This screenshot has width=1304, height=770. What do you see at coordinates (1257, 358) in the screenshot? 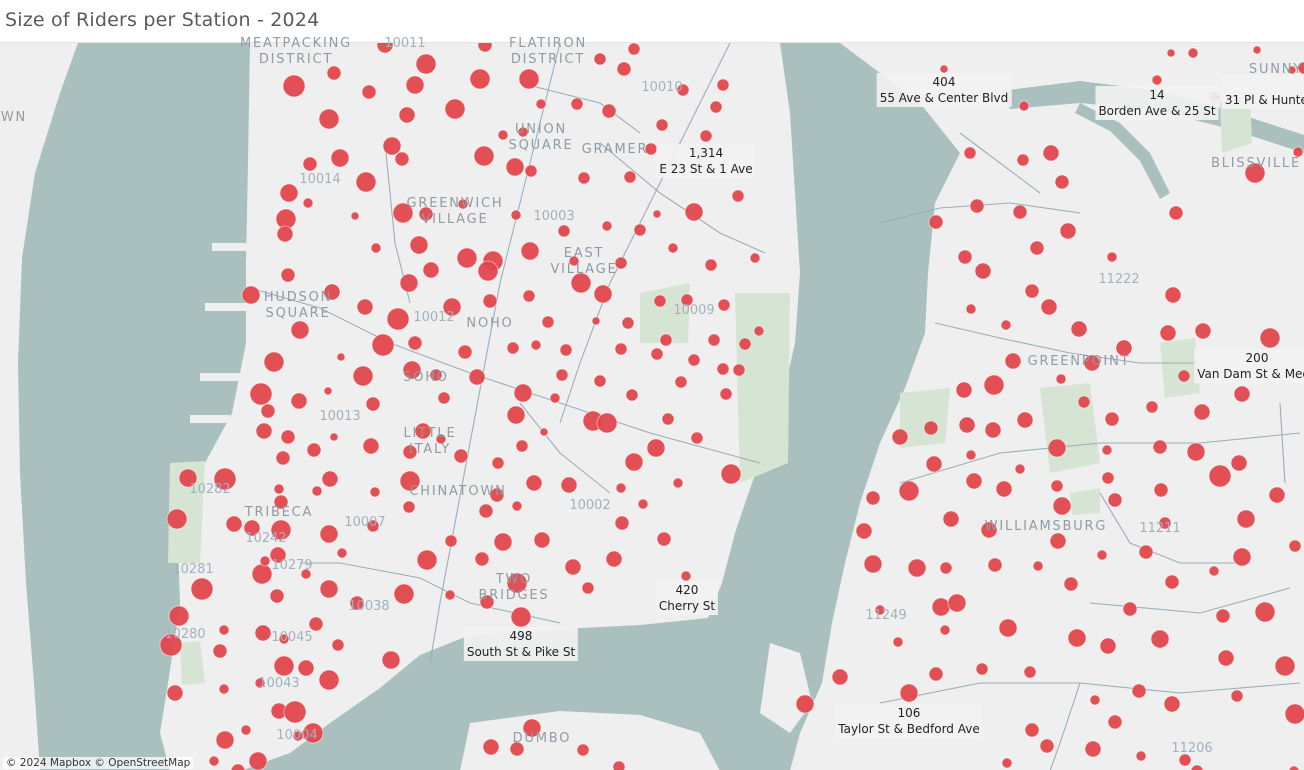
I see `station-value: 200` at bounding box center [1257, 358].